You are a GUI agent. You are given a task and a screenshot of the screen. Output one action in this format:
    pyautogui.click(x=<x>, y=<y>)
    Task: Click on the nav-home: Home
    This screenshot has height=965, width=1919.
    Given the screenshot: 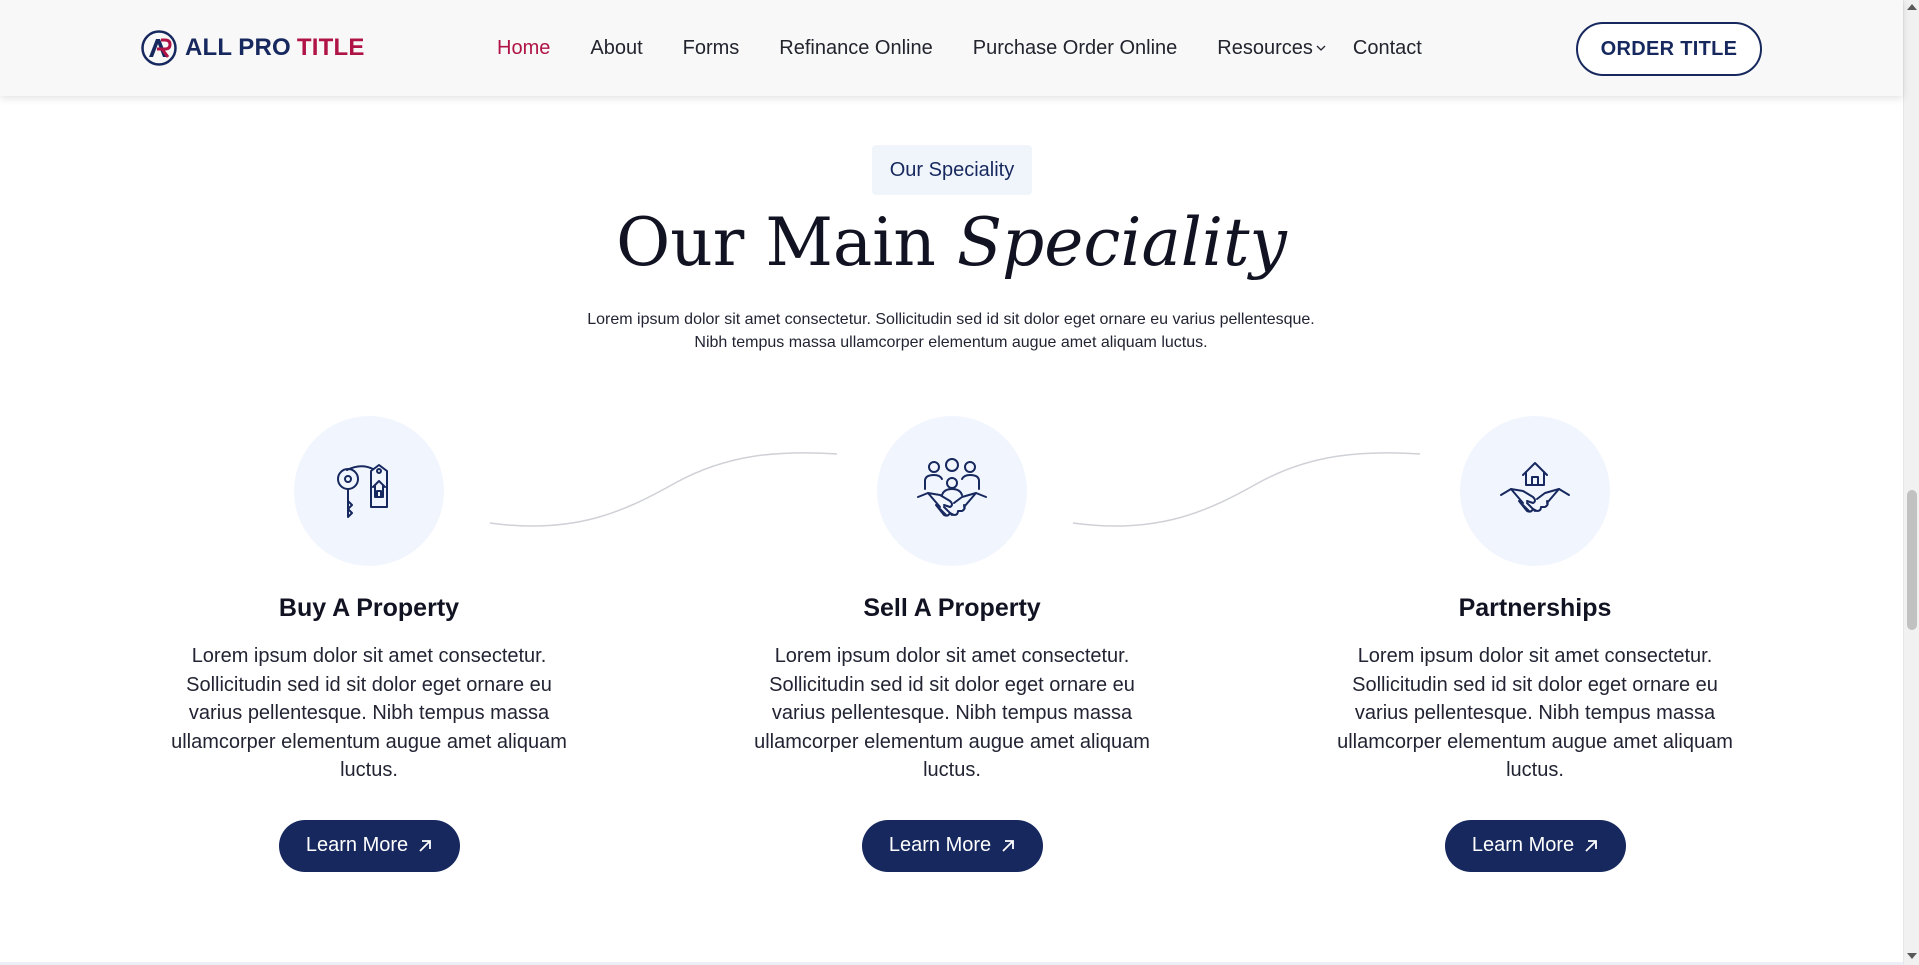 What is the action you would take?
    pyautogui.click(x=523, y=48)
    